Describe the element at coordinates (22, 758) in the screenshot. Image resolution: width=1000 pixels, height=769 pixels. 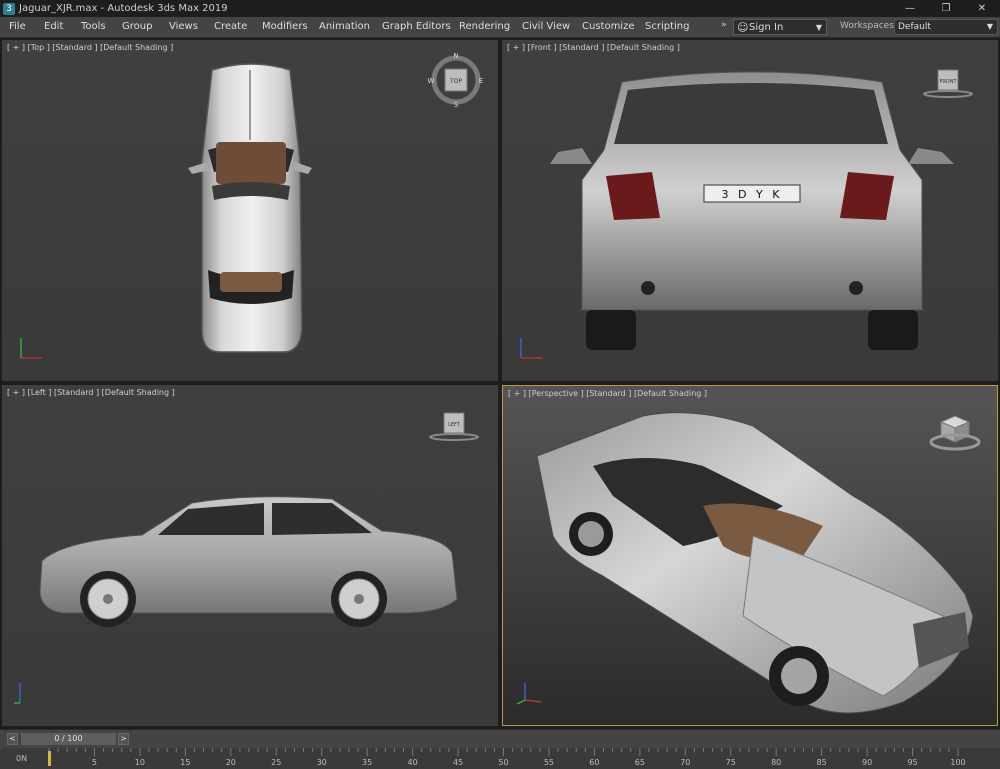
I see `ruler-corner-label: 0N` at that location.